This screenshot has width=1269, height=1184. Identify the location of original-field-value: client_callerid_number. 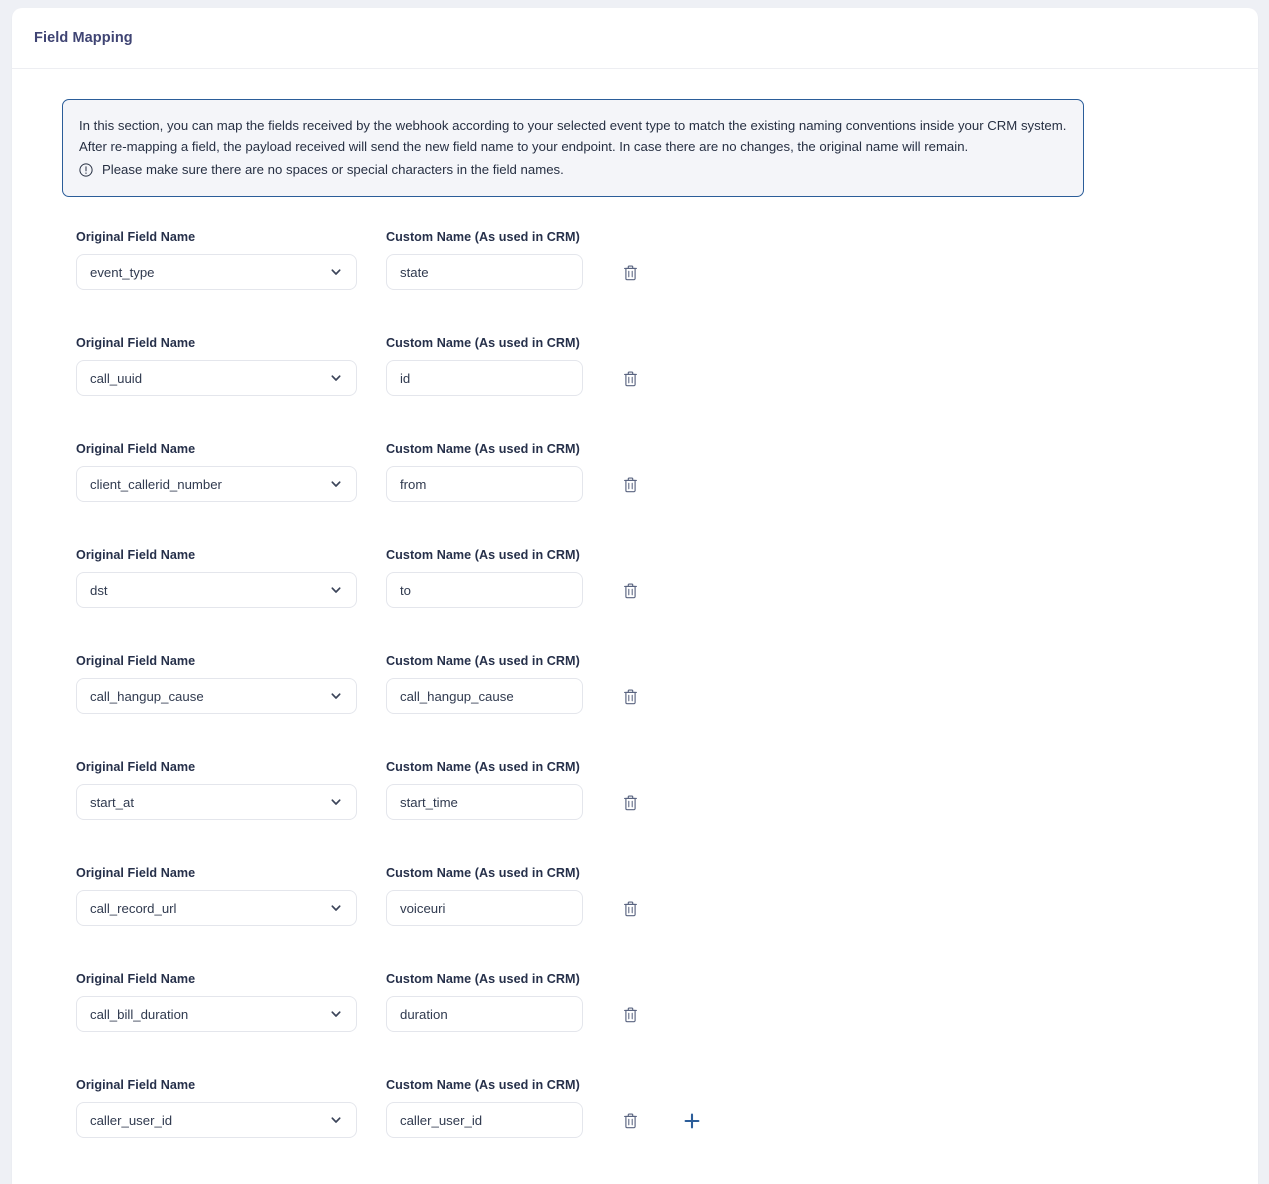
(156, 484).